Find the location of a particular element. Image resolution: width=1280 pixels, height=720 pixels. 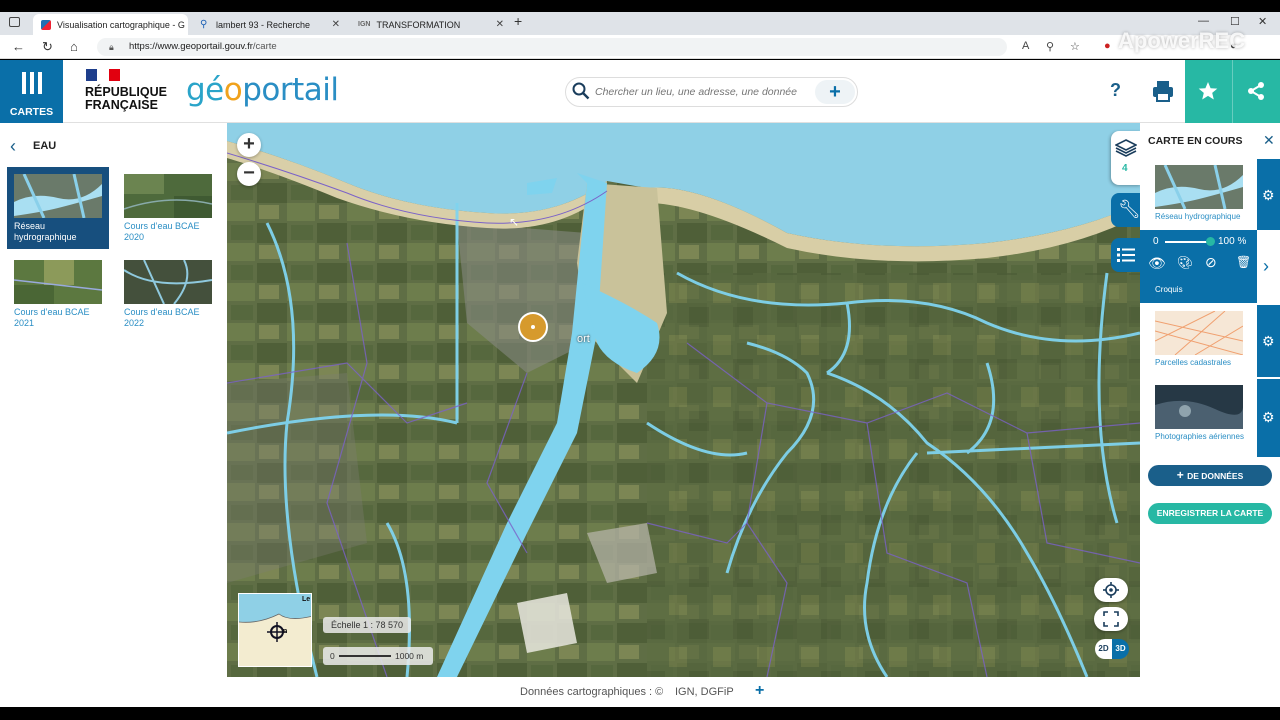

catalog-item-reseau-hydrographique: Réseau hydrographique is located at coordinates (58, 208).